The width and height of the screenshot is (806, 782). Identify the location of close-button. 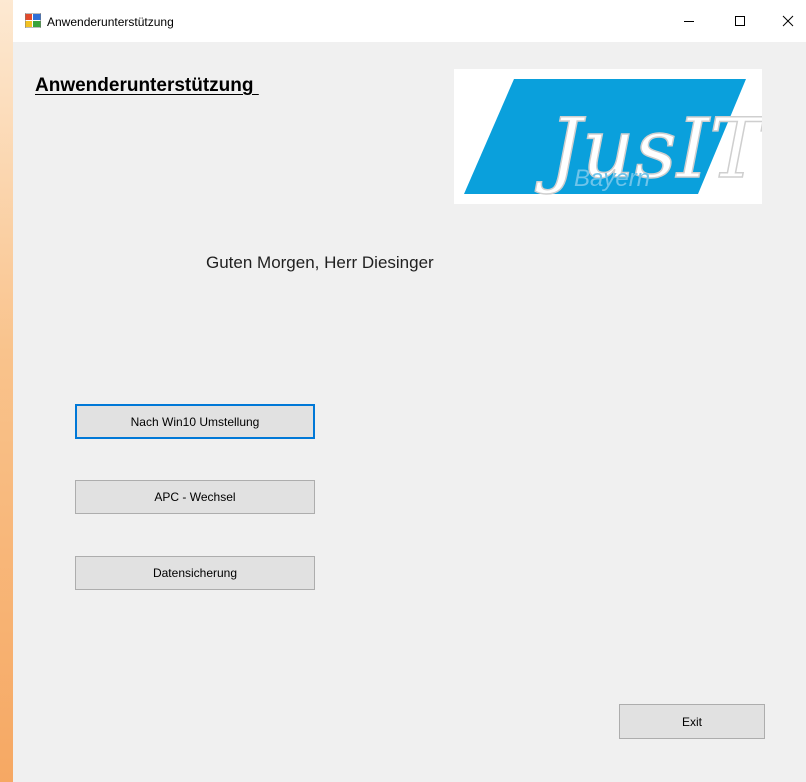
(785, 21).